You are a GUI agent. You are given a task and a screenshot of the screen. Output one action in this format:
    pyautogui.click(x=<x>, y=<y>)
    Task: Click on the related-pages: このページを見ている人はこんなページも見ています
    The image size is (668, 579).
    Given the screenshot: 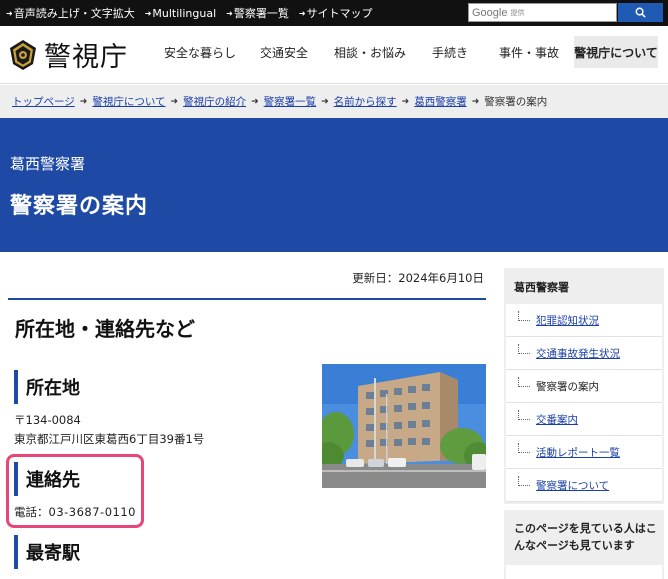 What is the action you would take?
    pyautogui.click(x=584, y=544)
    